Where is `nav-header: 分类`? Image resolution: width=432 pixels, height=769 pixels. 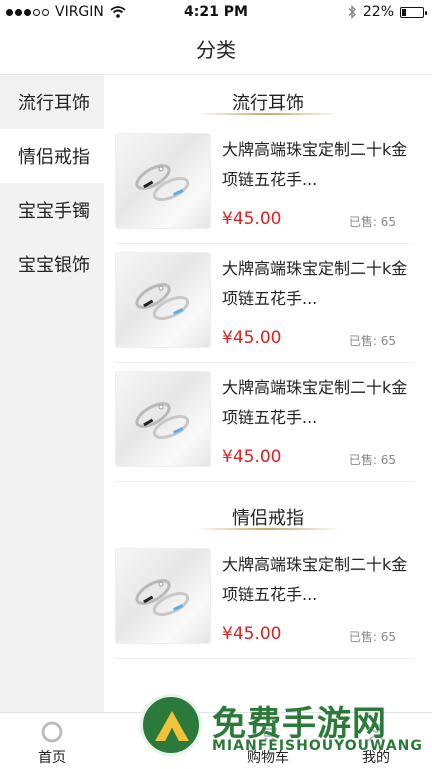 nav-header: 分类 is located at coordinates (216, 49).